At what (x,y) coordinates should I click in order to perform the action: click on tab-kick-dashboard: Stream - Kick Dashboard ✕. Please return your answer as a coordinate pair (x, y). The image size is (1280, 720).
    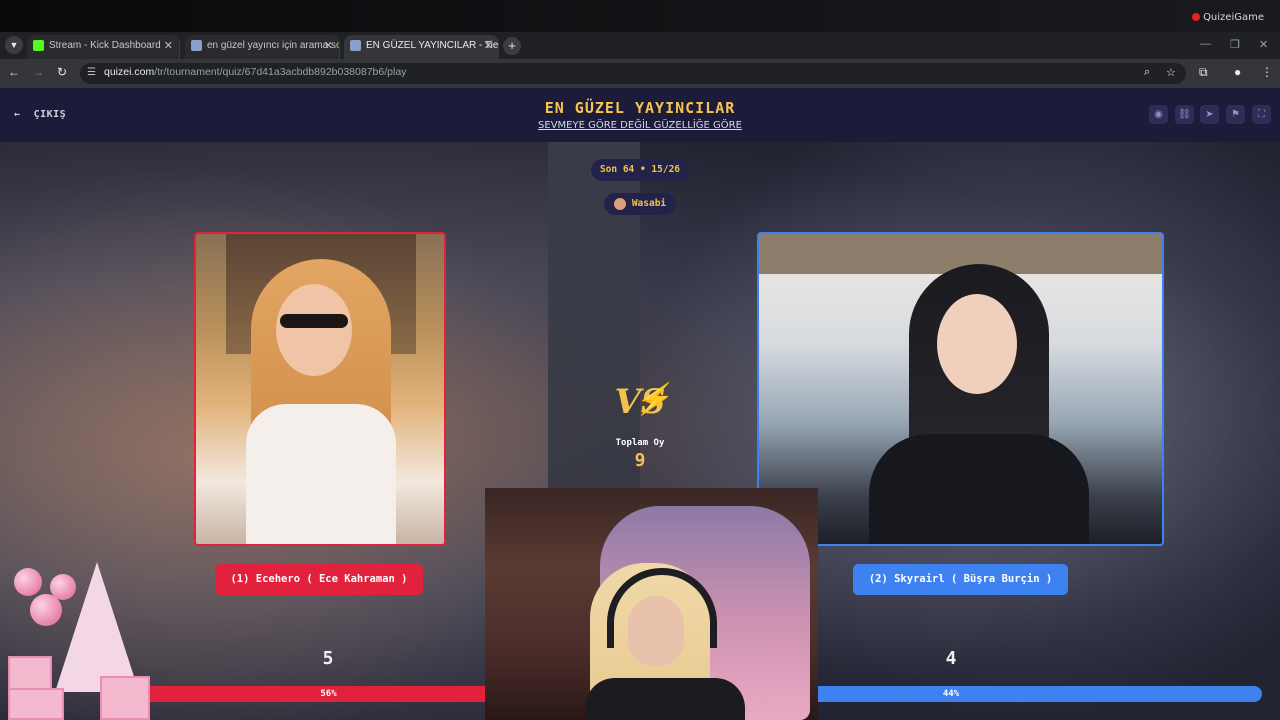
    Looking at the image, I should click on (103, 47).